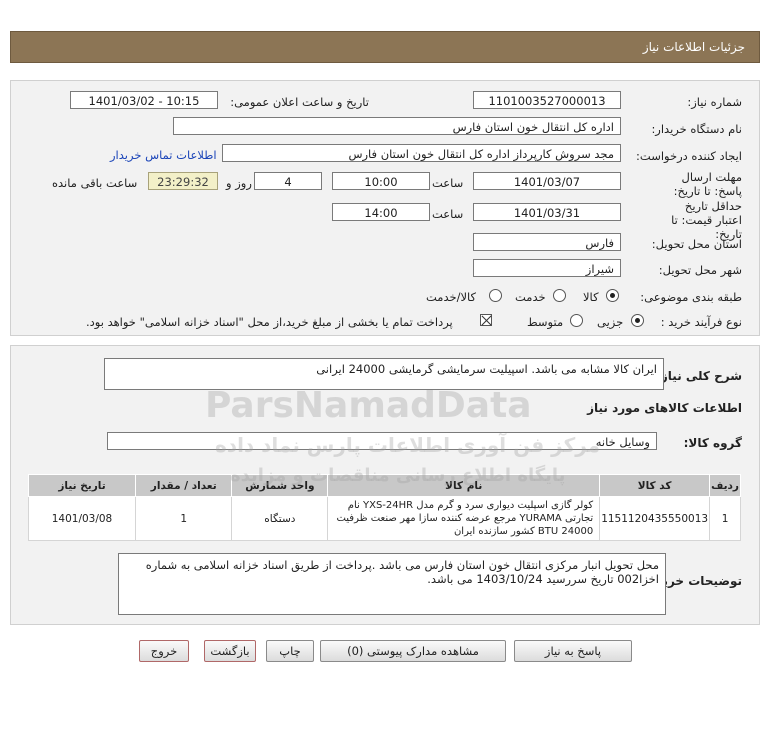 The width and height of the screenshot is (770, 745). I want to click on attachments-button: مشاهده مدارک پیوستی (0), so click(413, 651).